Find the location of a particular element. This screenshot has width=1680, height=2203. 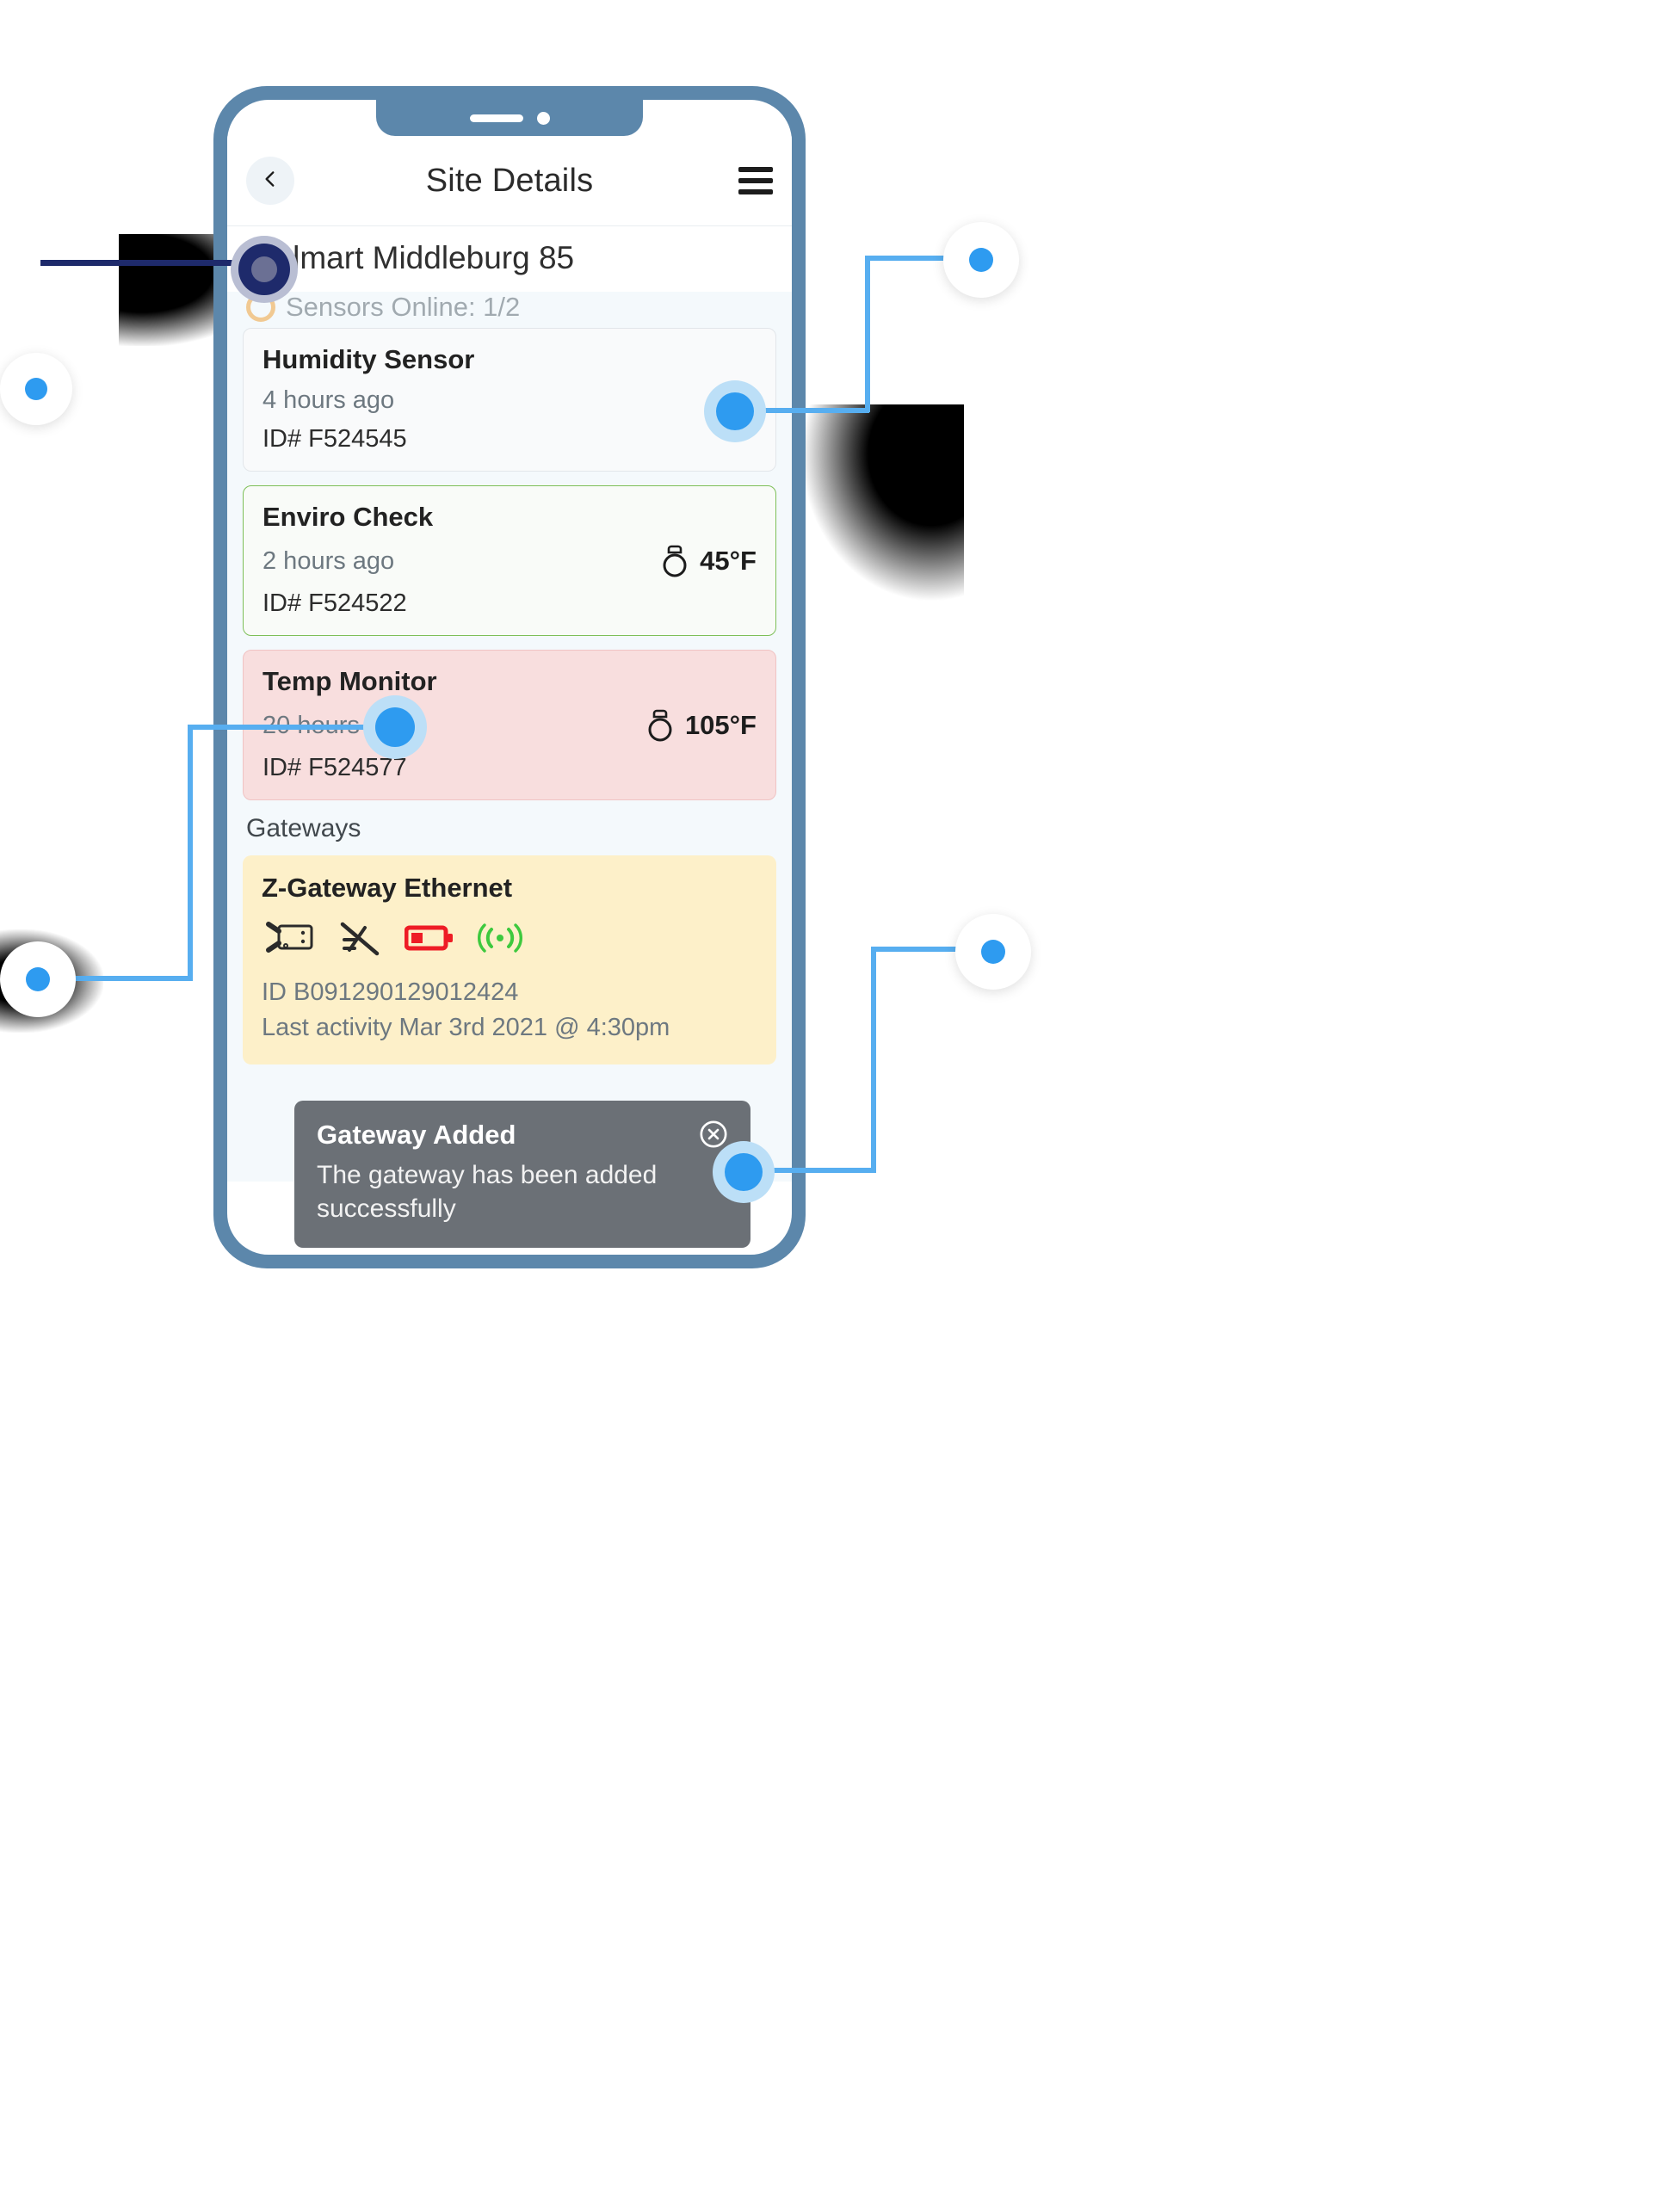

sensor-name: Humidity Sensor is located at coordinates (368, 359).